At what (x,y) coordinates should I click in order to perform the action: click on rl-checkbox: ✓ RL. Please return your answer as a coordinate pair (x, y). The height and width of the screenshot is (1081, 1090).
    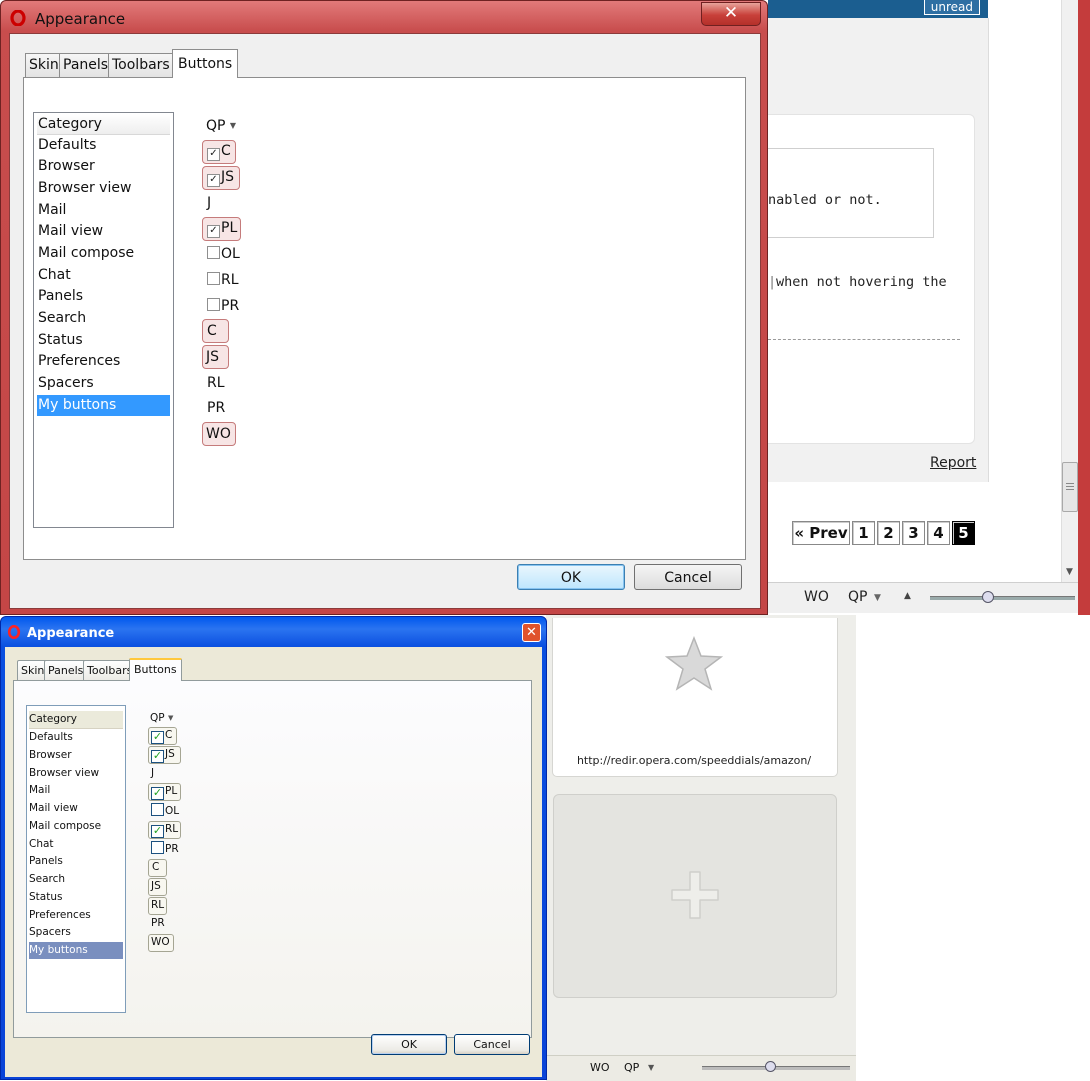
    Looking at the image, I should click on (164, 830).